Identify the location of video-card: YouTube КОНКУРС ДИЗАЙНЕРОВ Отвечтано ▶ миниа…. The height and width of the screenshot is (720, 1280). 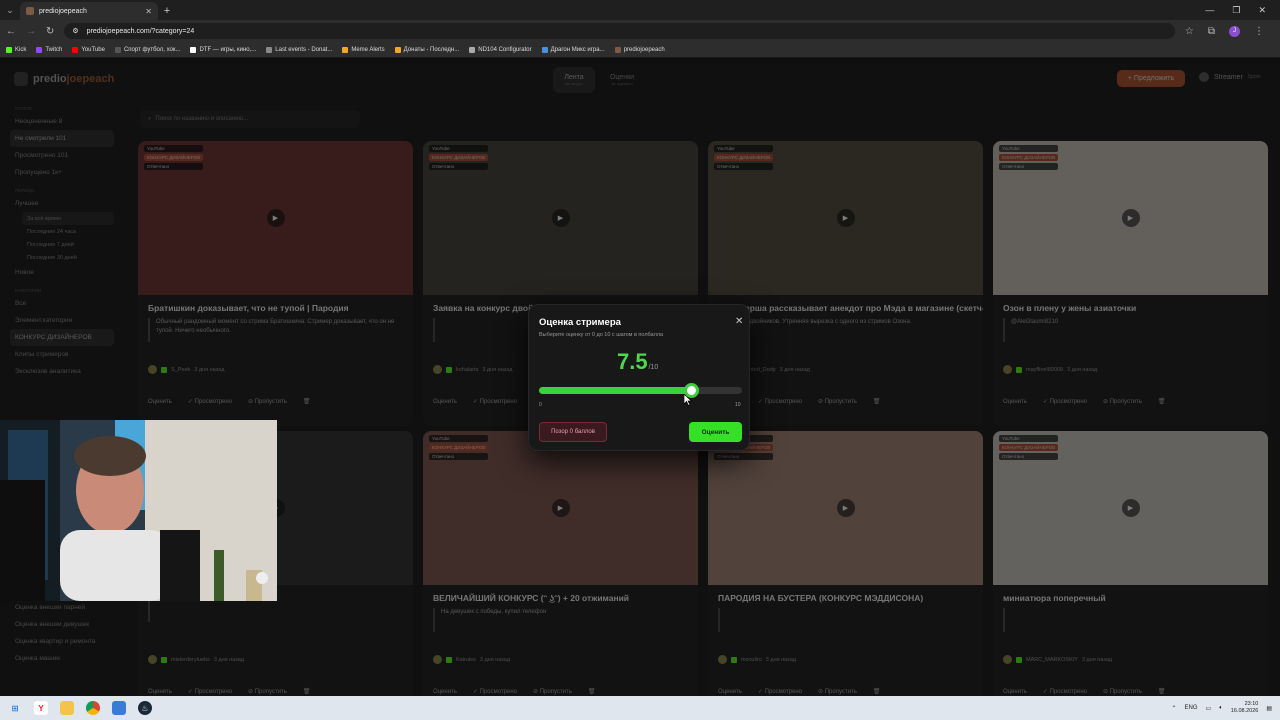
(1130, 563).